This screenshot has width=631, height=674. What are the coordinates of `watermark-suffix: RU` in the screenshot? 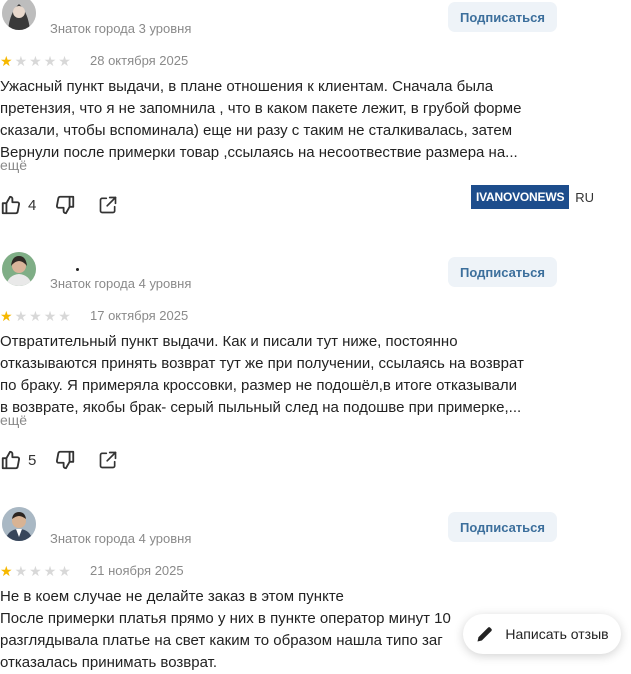 It's located at (585, 197).